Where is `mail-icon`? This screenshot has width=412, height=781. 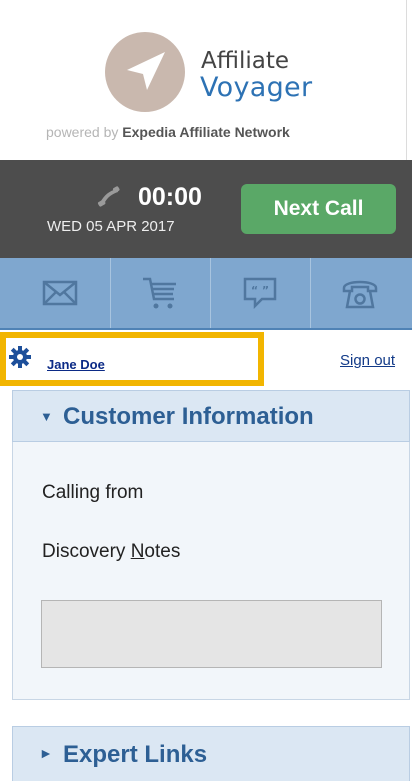
mail-icon is located at coordinates (60, 293).